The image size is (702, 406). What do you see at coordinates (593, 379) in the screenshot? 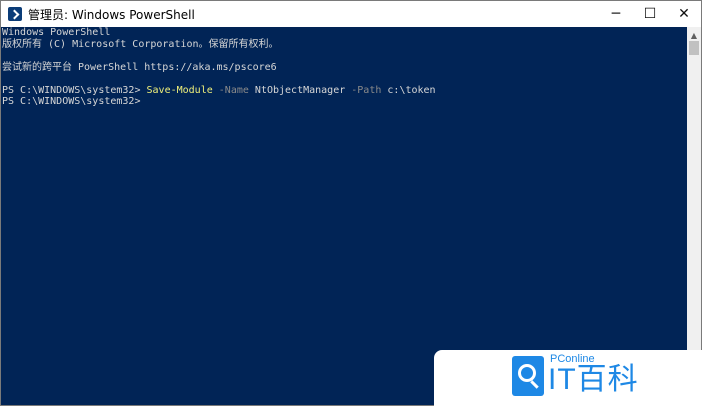
I see `watermark-text: IT百科` at bounding box center [593, 379].